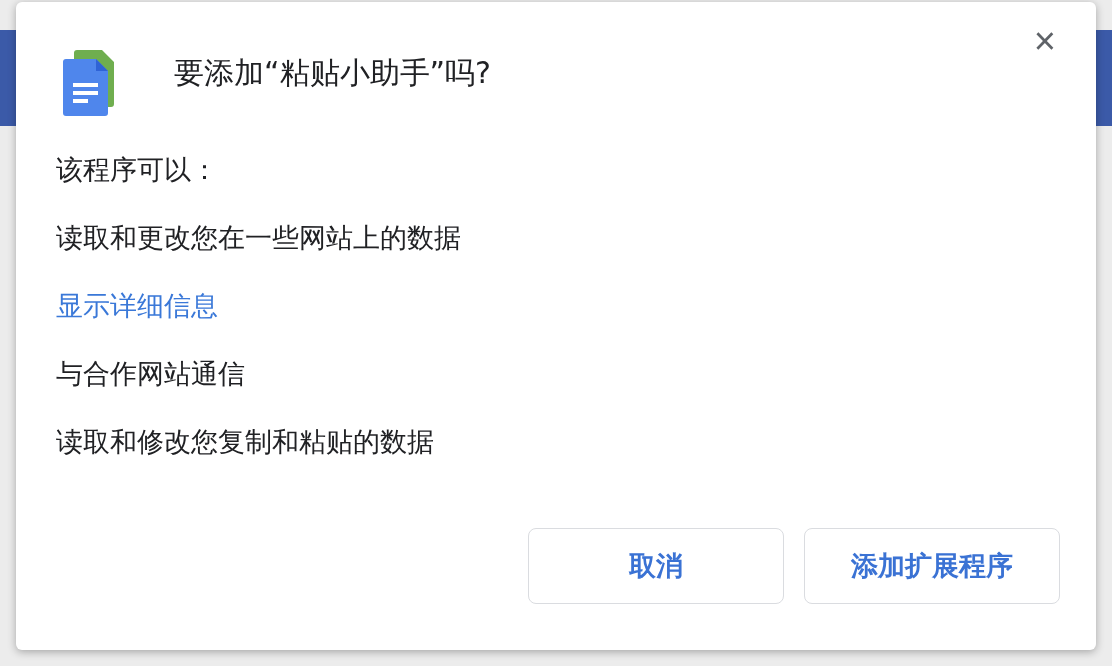  Describe the element at coordinates (245, 442) in the screenshot. I see `permission-text: 读取和修改您复制和粘贴的数据` at that location.